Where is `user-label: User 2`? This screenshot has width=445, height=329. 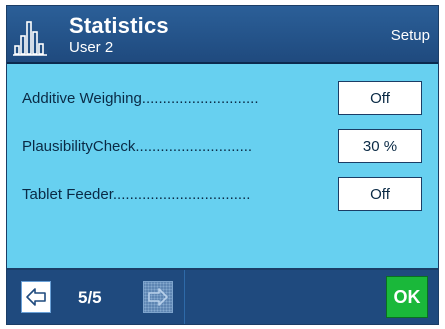
user-label: User 2 is located at coordinates (91, 47).